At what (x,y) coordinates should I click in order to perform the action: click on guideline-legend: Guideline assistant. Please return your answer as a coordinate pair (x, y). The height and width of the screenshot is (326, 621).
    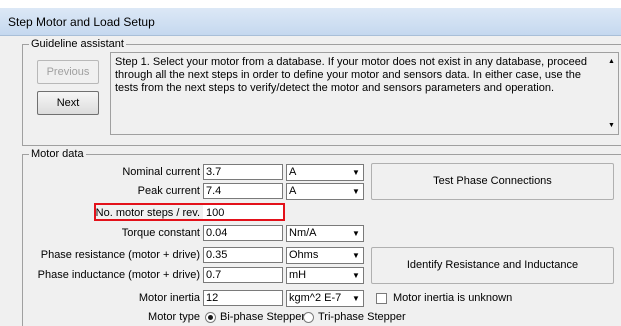
    Looking at the image, I should click on (77, 44).